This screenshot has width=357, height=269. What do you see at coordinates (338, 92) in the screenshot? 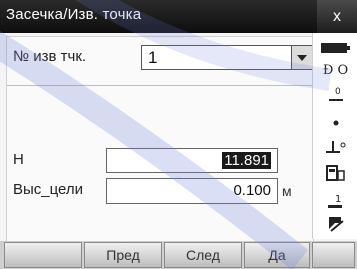
I see `tilt-zero-text: 0` at bounding box center [338, 92].